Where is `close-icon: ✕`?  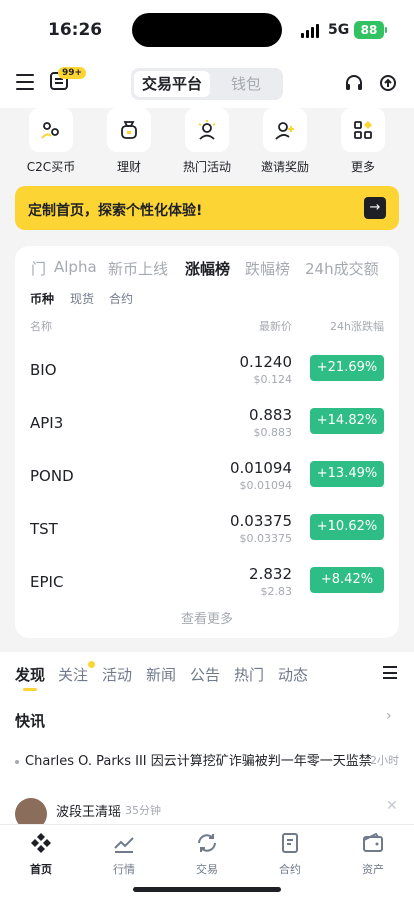
close-icon: ✕ is located at coordinates (392, 806).